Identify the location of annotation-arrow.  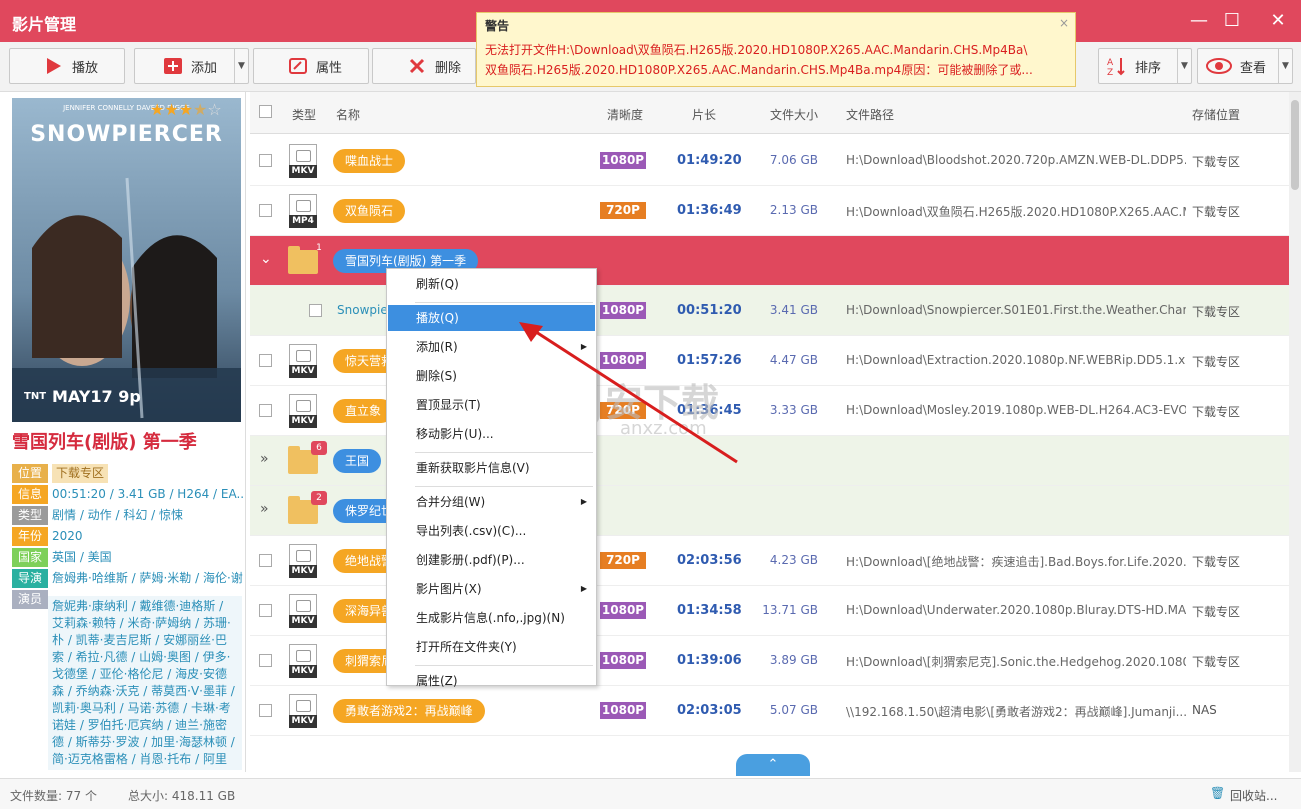
(628, 393).